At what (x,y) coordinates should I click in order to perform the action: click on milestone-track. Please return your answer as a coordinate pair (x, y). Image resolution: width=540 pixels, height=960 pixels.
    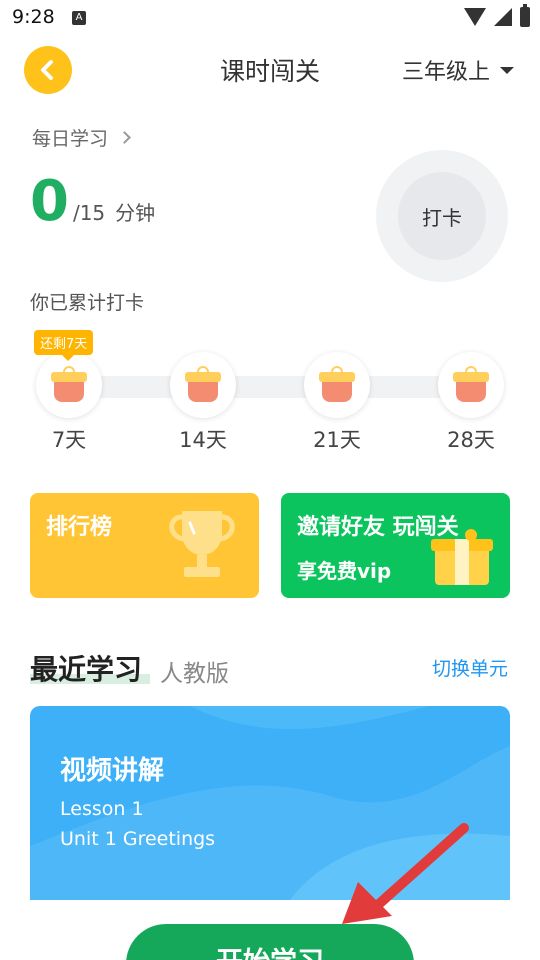
    Looking at the image, I should click on (270, 387).